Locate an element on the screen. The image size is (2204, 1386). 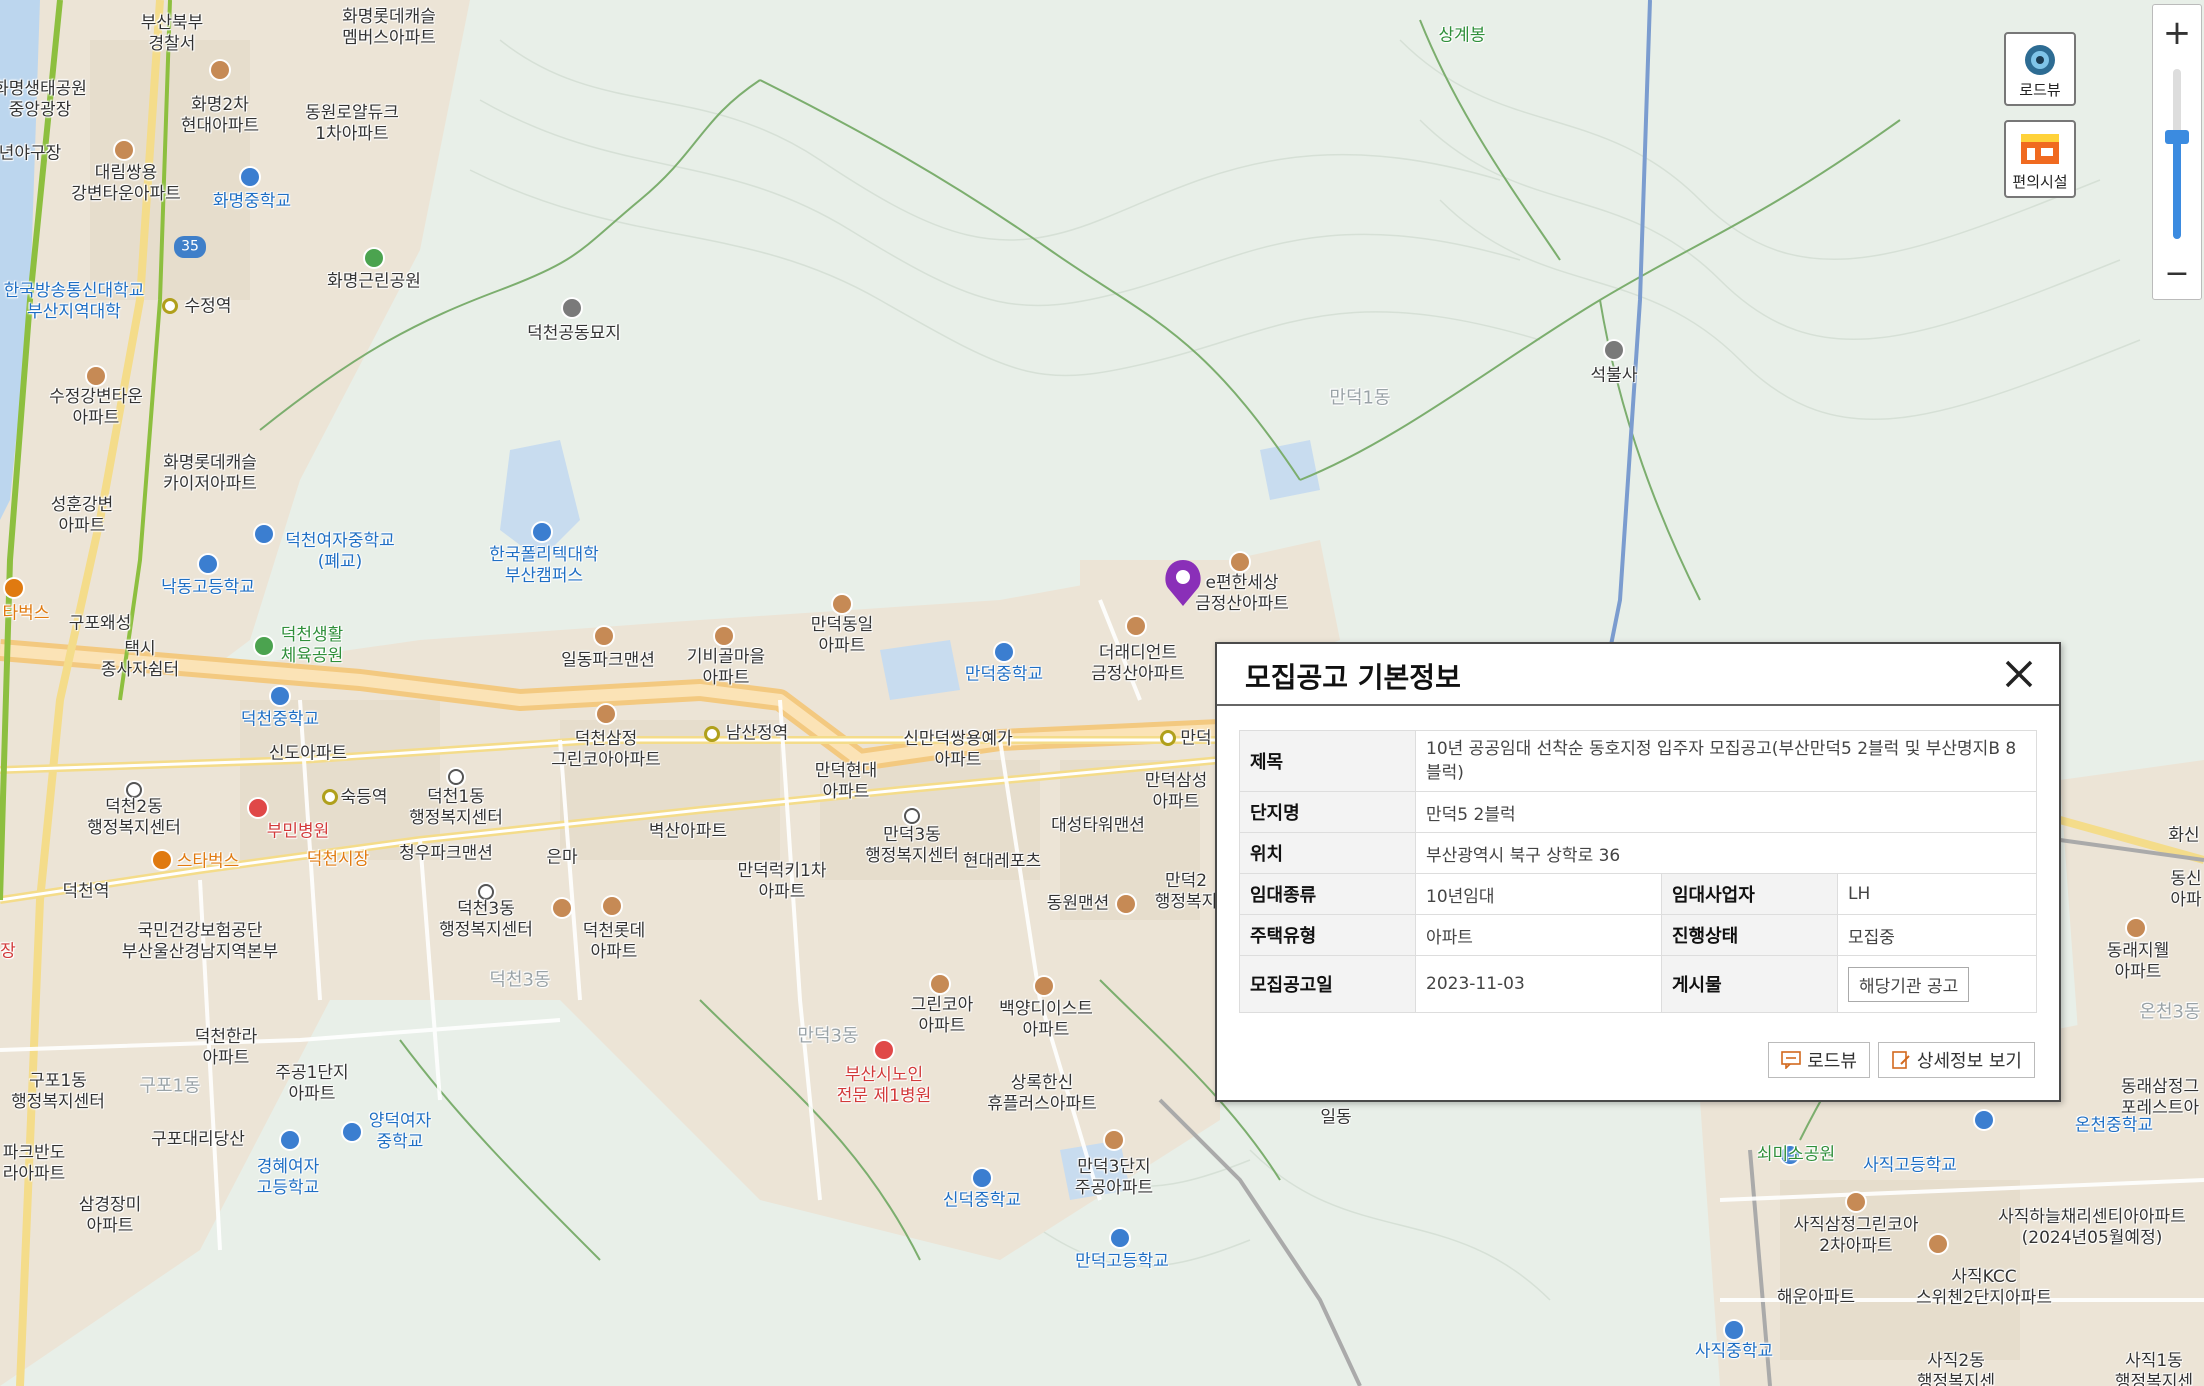
zoom-out-button: − is located at coordinates (2177, 273).